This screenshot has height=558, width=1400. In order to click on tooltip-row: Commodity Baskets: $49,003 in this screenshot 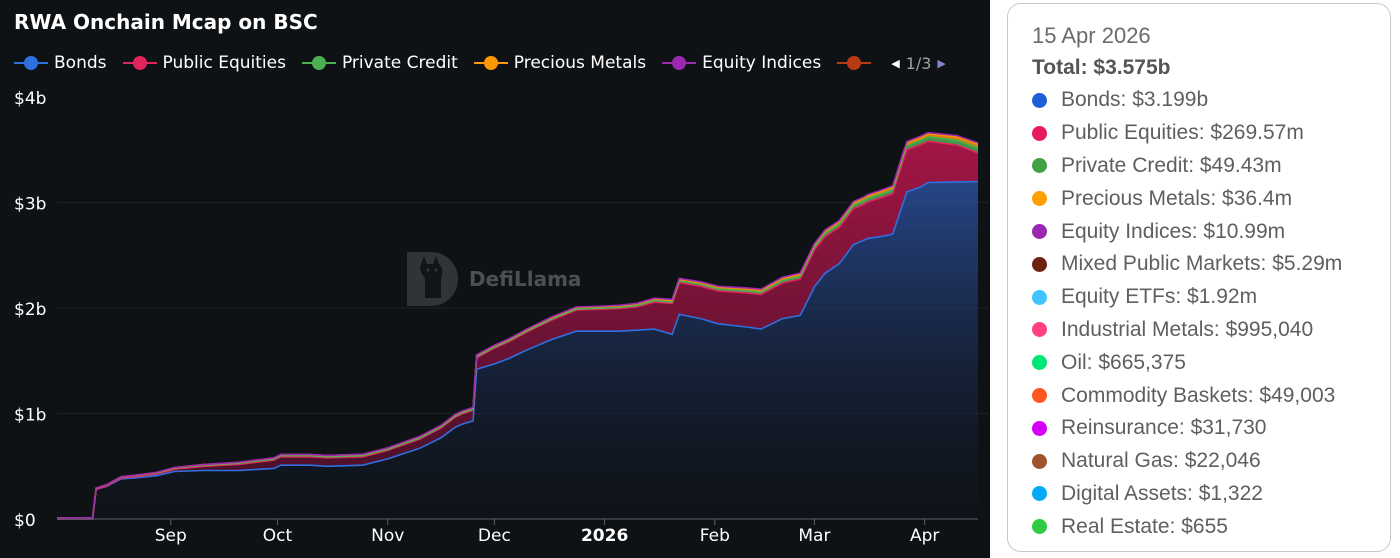, I will do `click(1211, 395)`.